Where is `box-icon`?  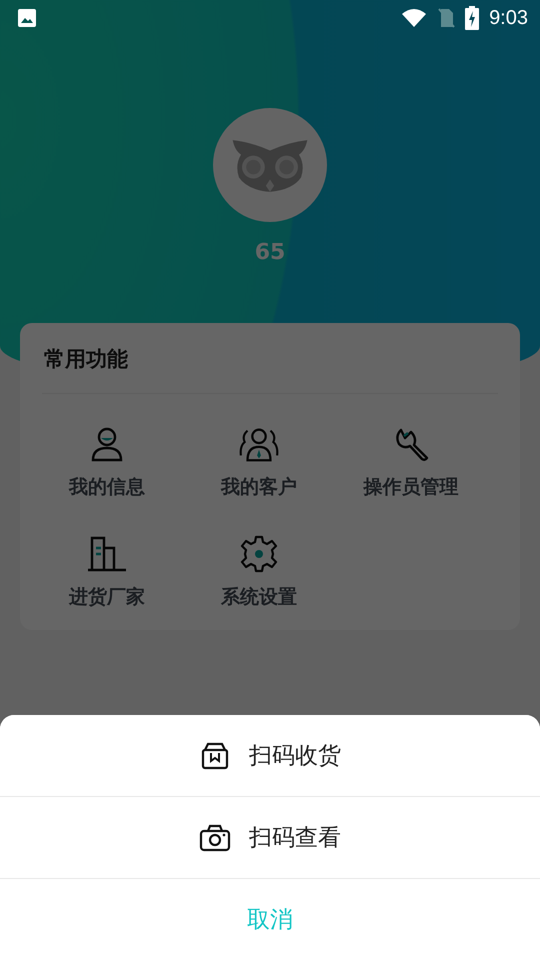 box-icon is located at coordinates (215, 755).